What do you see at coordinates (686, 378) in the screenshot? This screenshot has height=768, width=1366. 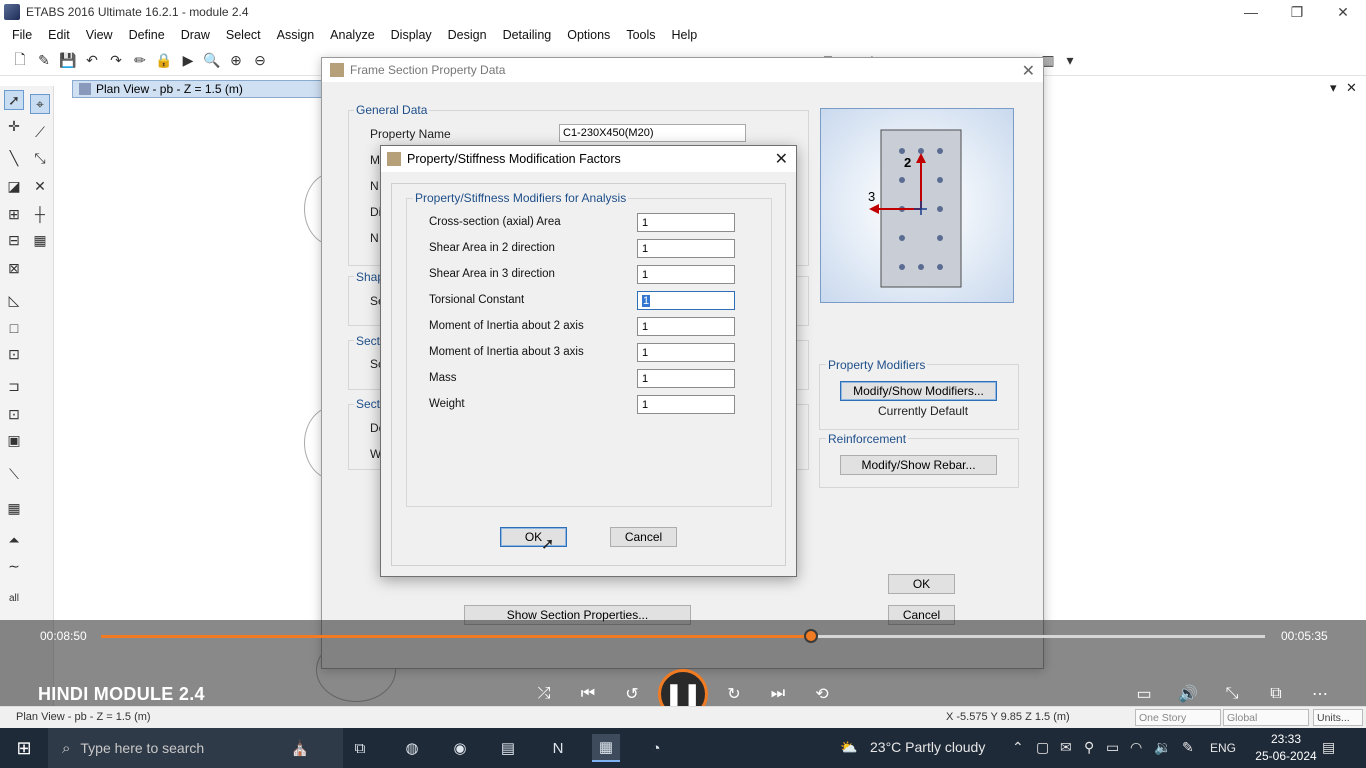 I see `mass-input: 1` at bounding box center [686, 378].